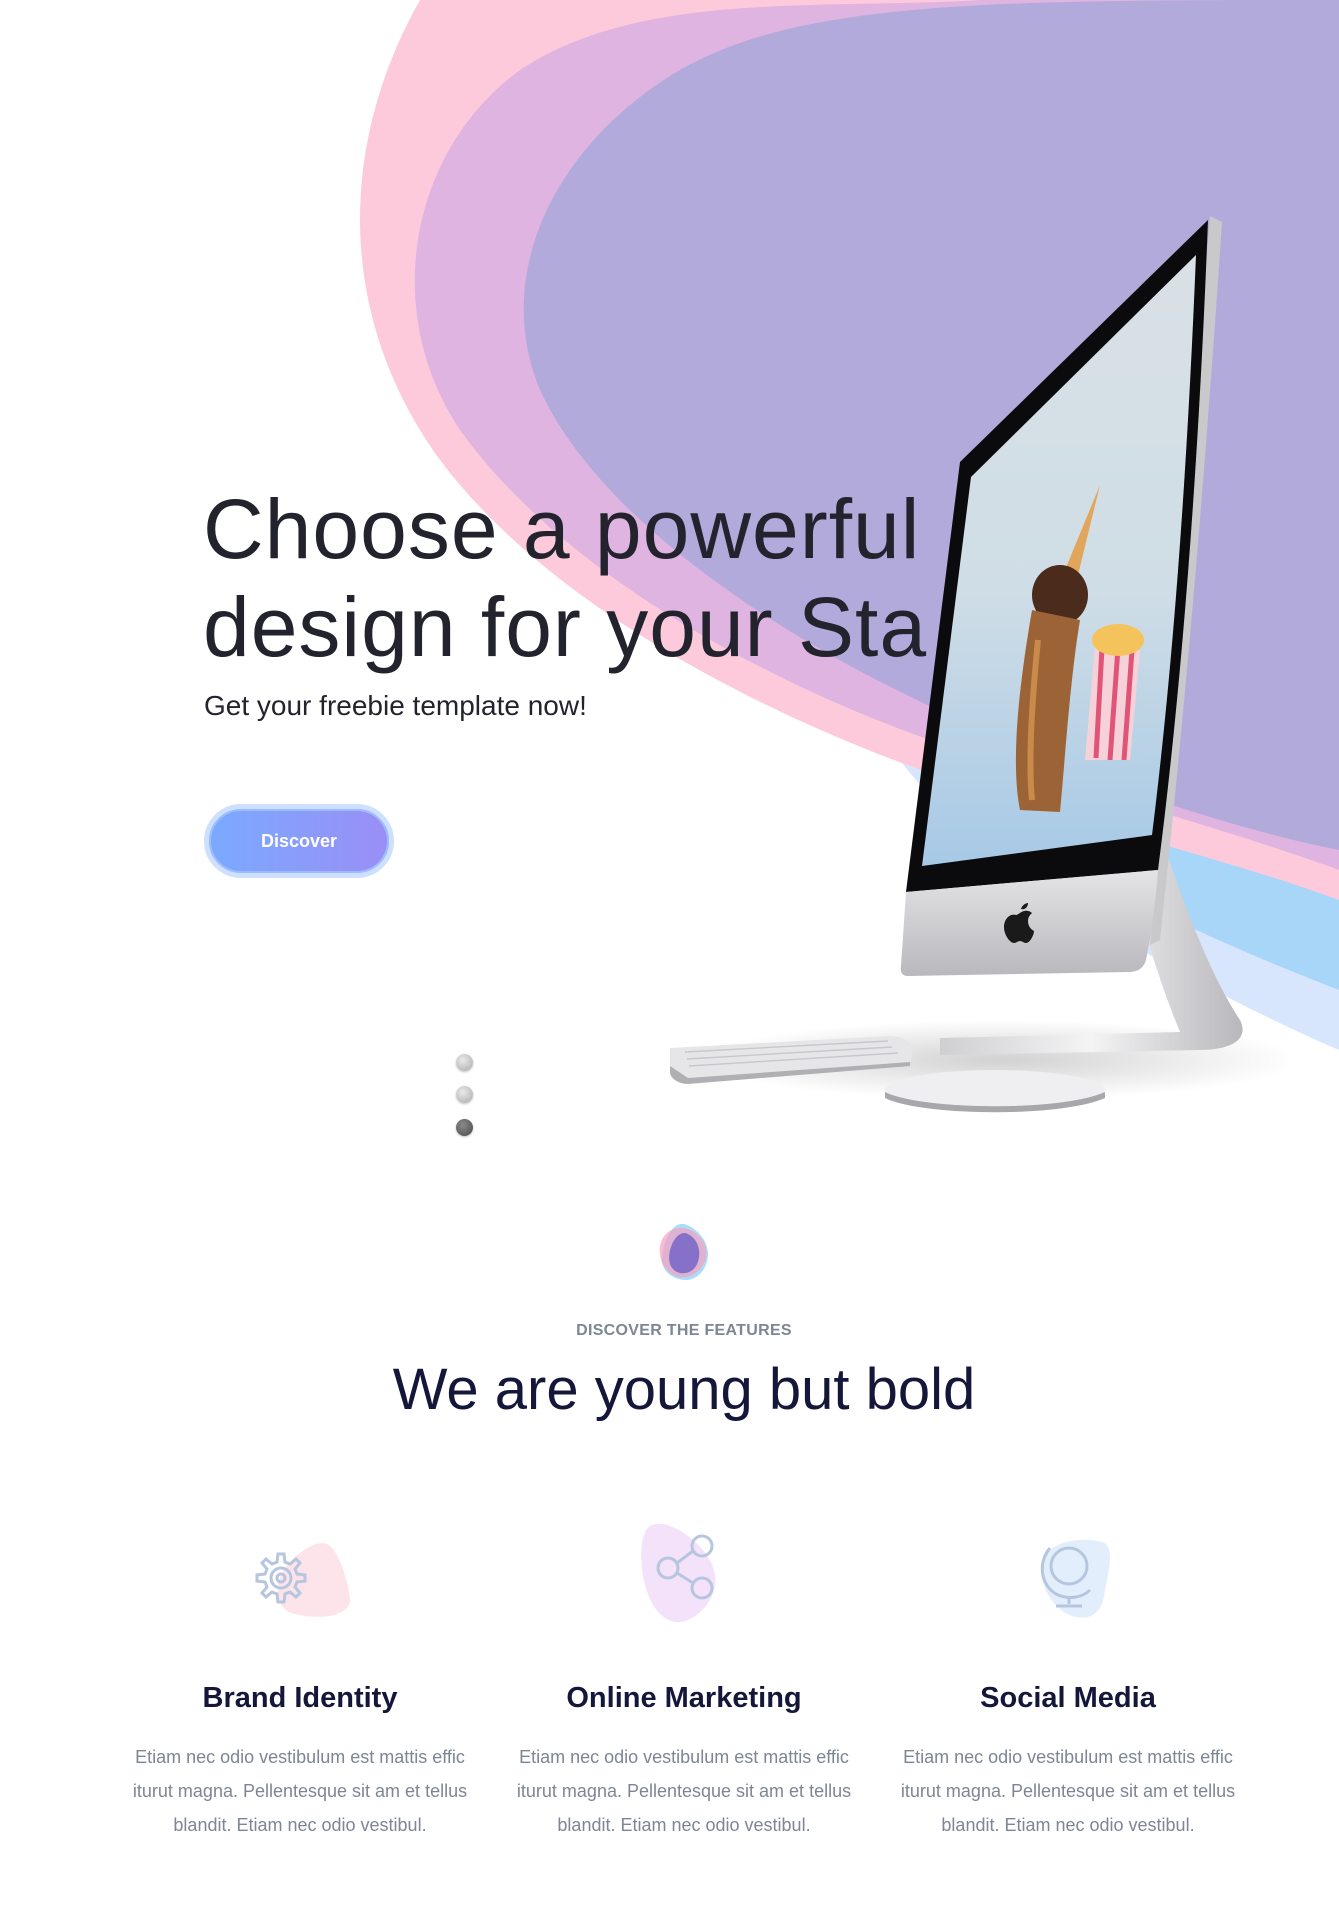 This screenshot has width=1339, height=1912. Describe the element at coordinates (678, 1573) in the screenshot. I see `share-icon` at that location.